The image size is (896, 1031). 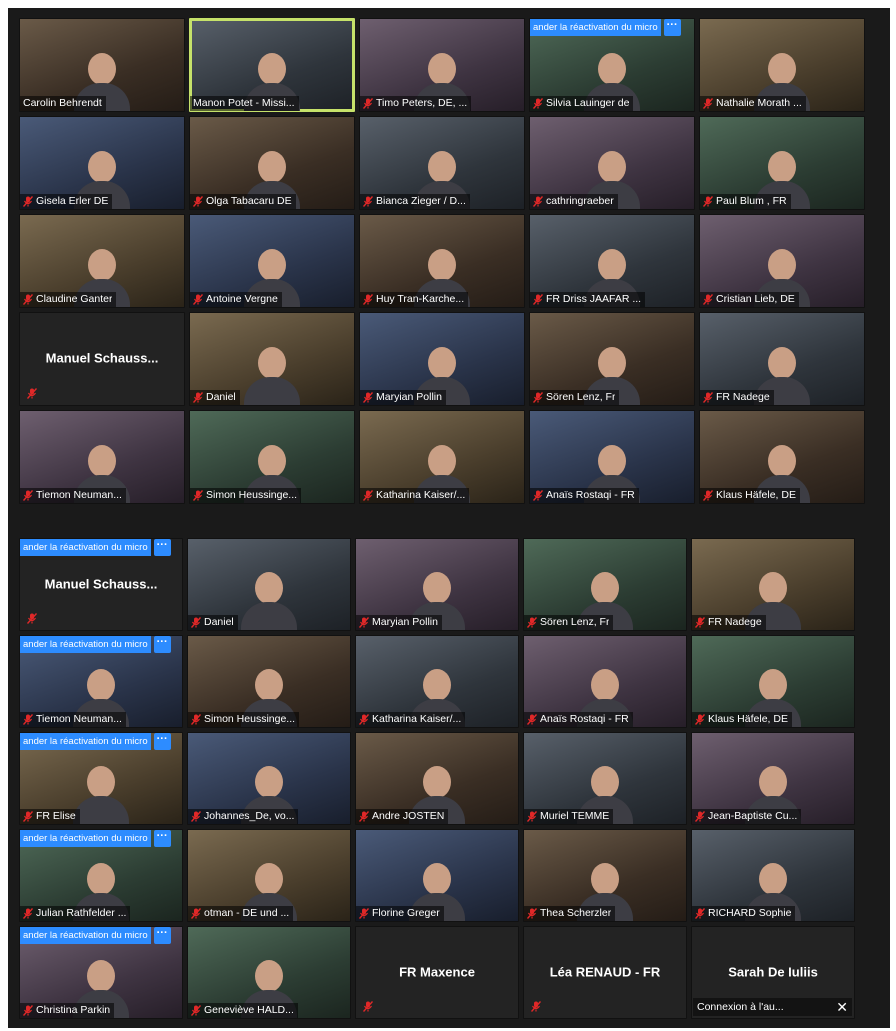 What do you see at coordinates (773, 875) in the screenshot?
I see `participant-tile-richard-sophie: RICHARD Sophie` at bounding box center [773, 875].